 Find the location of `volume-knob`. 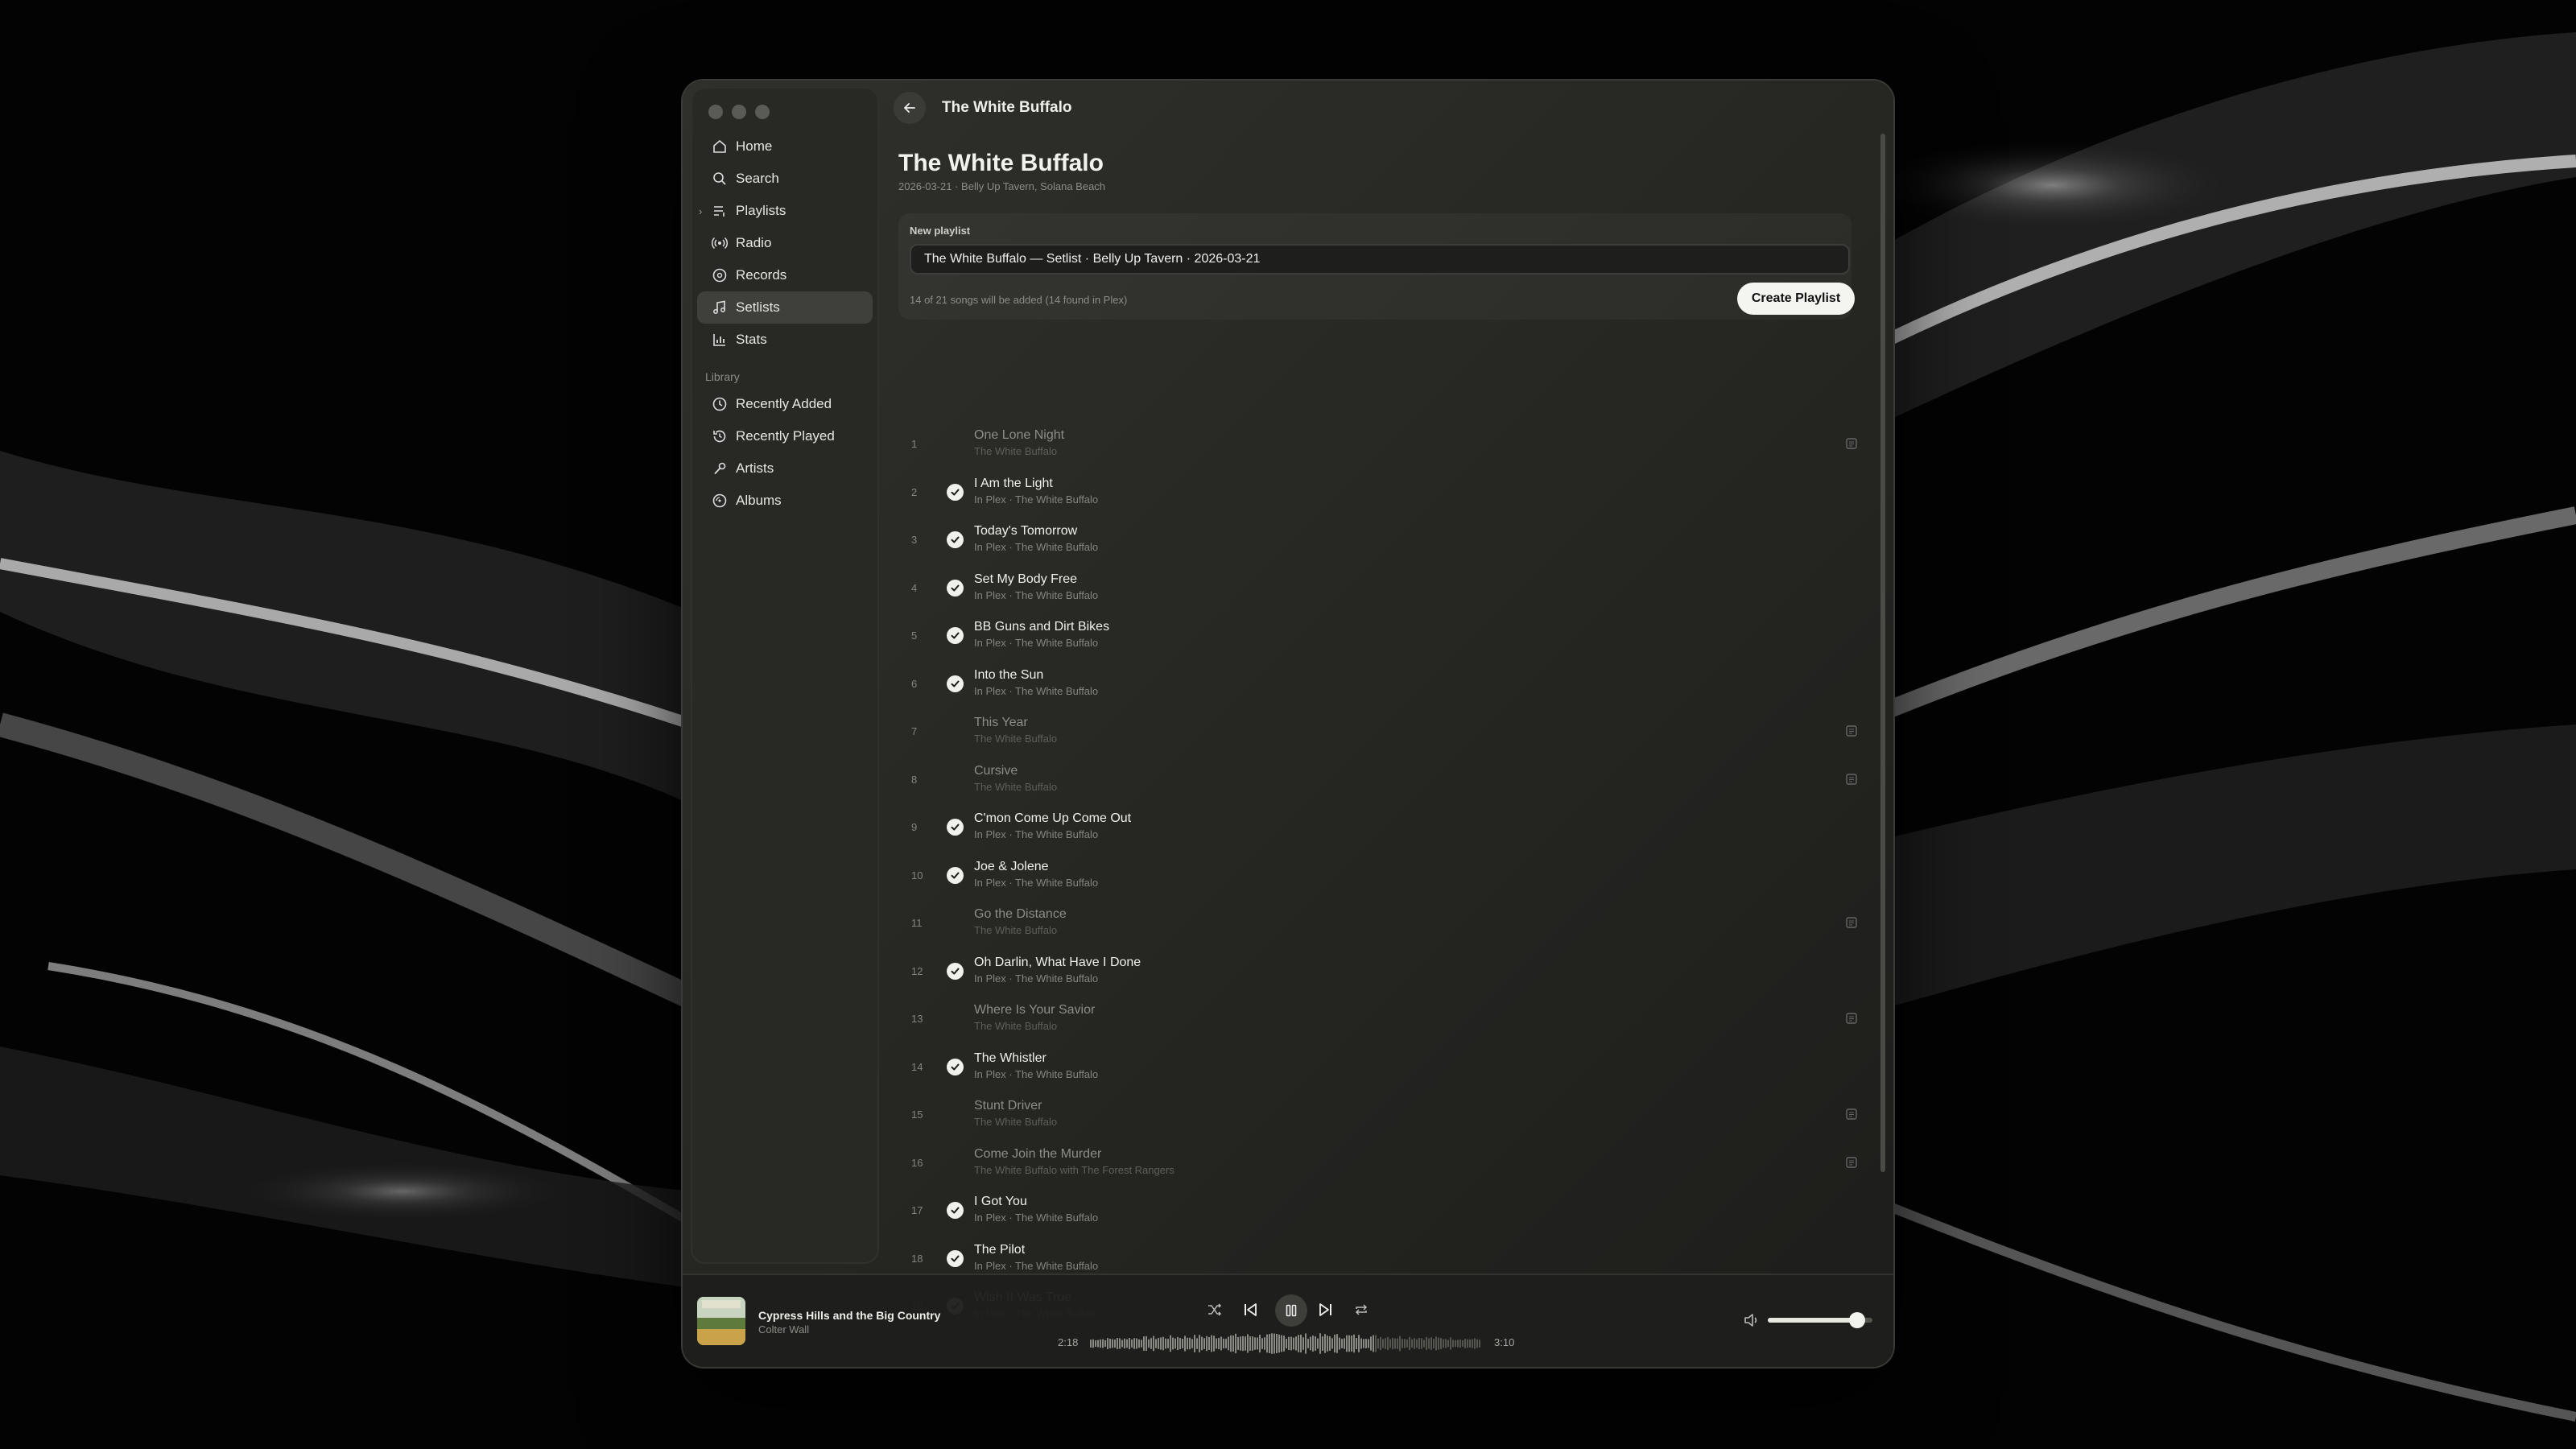

volume-knob is located at coordinates (1856, 1320).